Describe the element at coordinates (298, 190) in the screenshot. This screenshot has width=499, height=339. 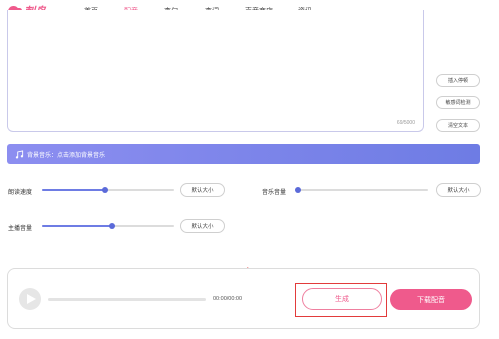
I see `music-volume-thumb` at that location.